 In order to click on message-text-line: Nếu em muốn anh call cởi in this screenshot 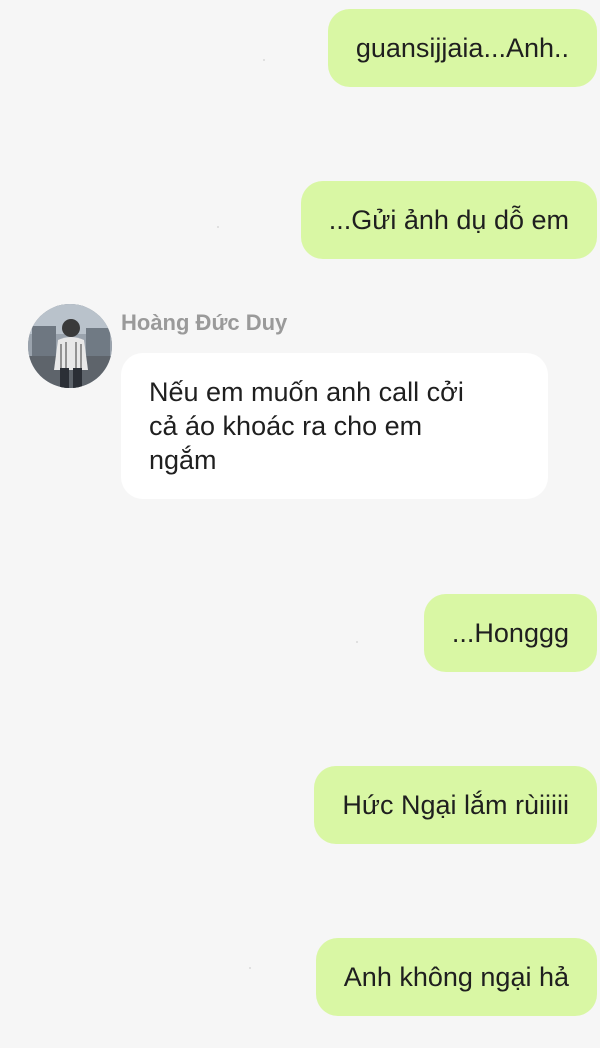, I will do `click(306, 392)`.